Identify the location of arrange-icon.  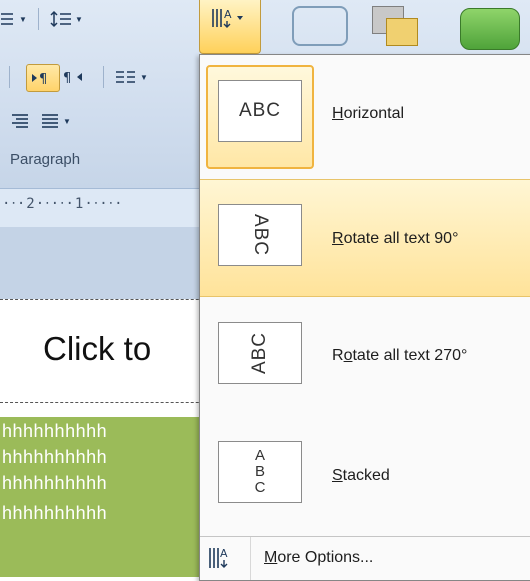
(398, 26).